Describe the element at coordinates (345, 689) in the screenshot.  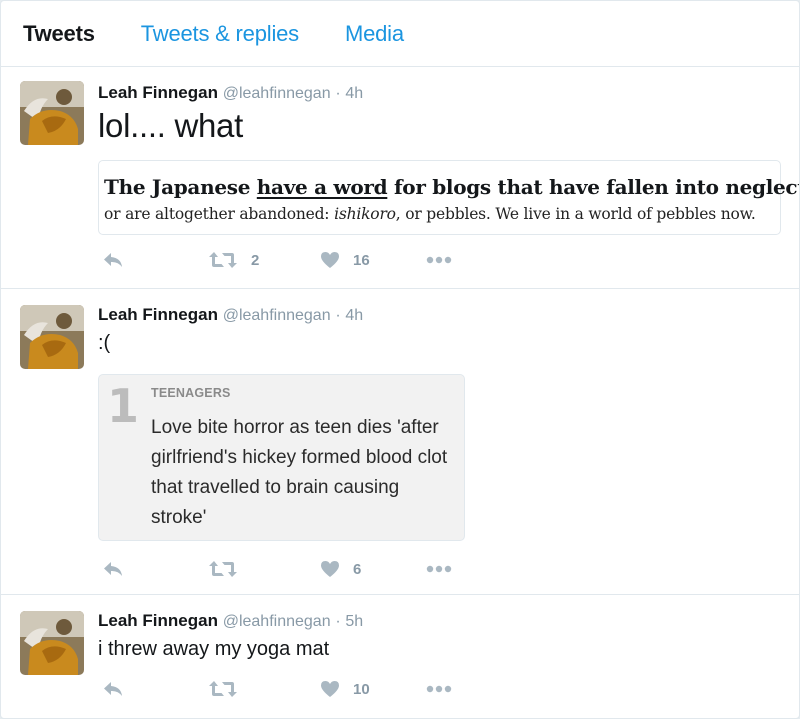
I see `like-button: 10` at that location.